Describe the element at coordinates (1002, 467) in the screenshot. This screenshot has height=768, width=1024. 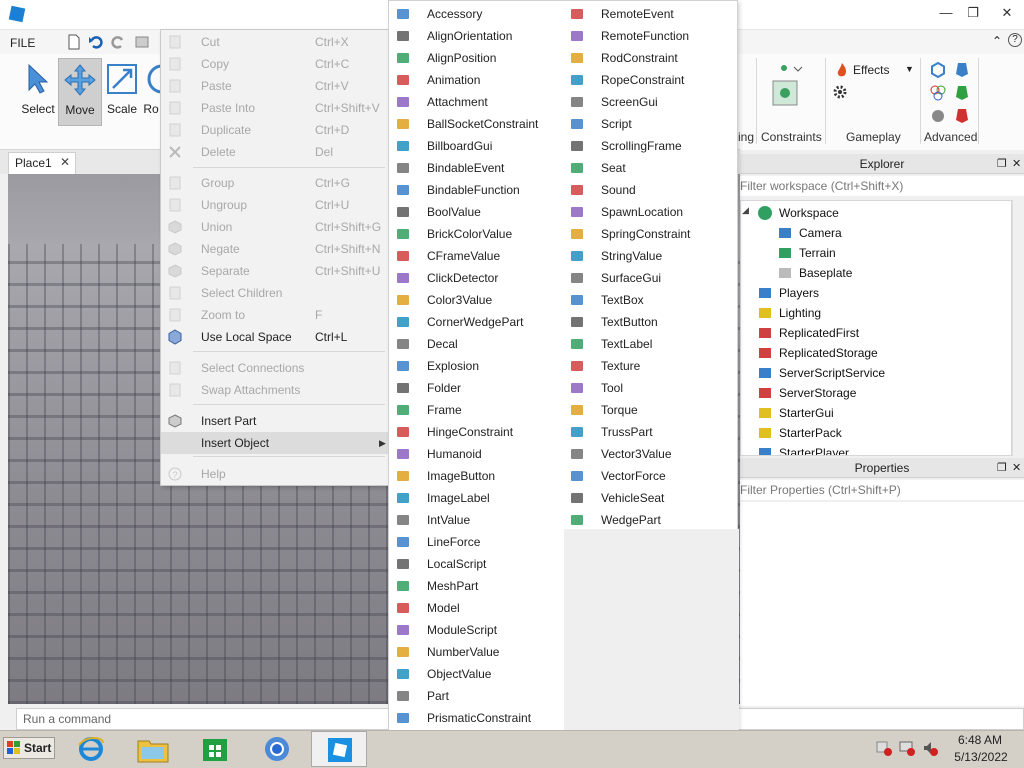
I see `properties-float-icon: ❐` at that location.